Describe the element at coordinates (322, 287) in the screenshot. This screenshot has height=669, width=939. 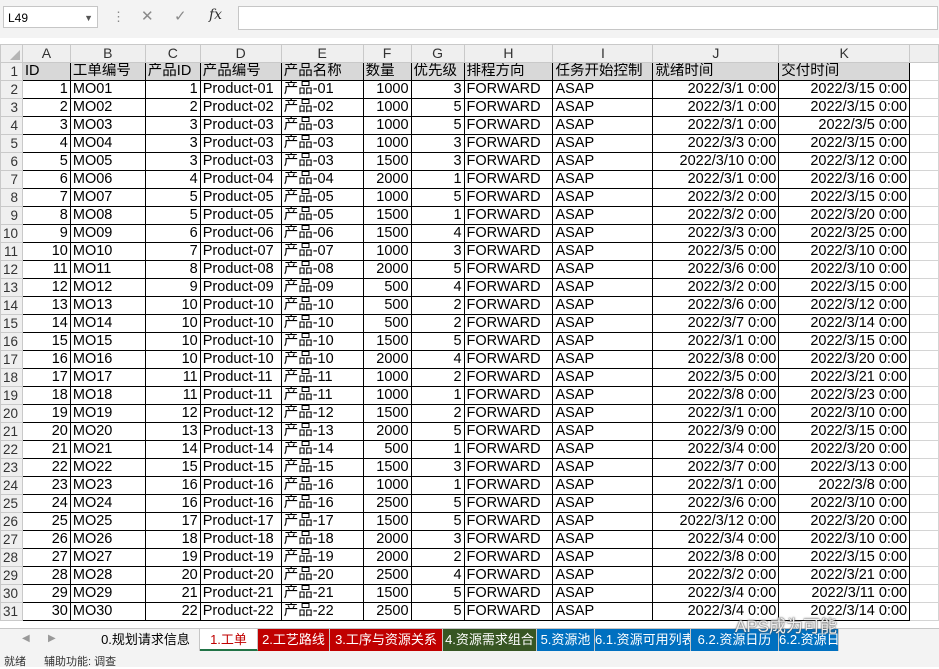
I see `table-cell: 产品-09` at that location.